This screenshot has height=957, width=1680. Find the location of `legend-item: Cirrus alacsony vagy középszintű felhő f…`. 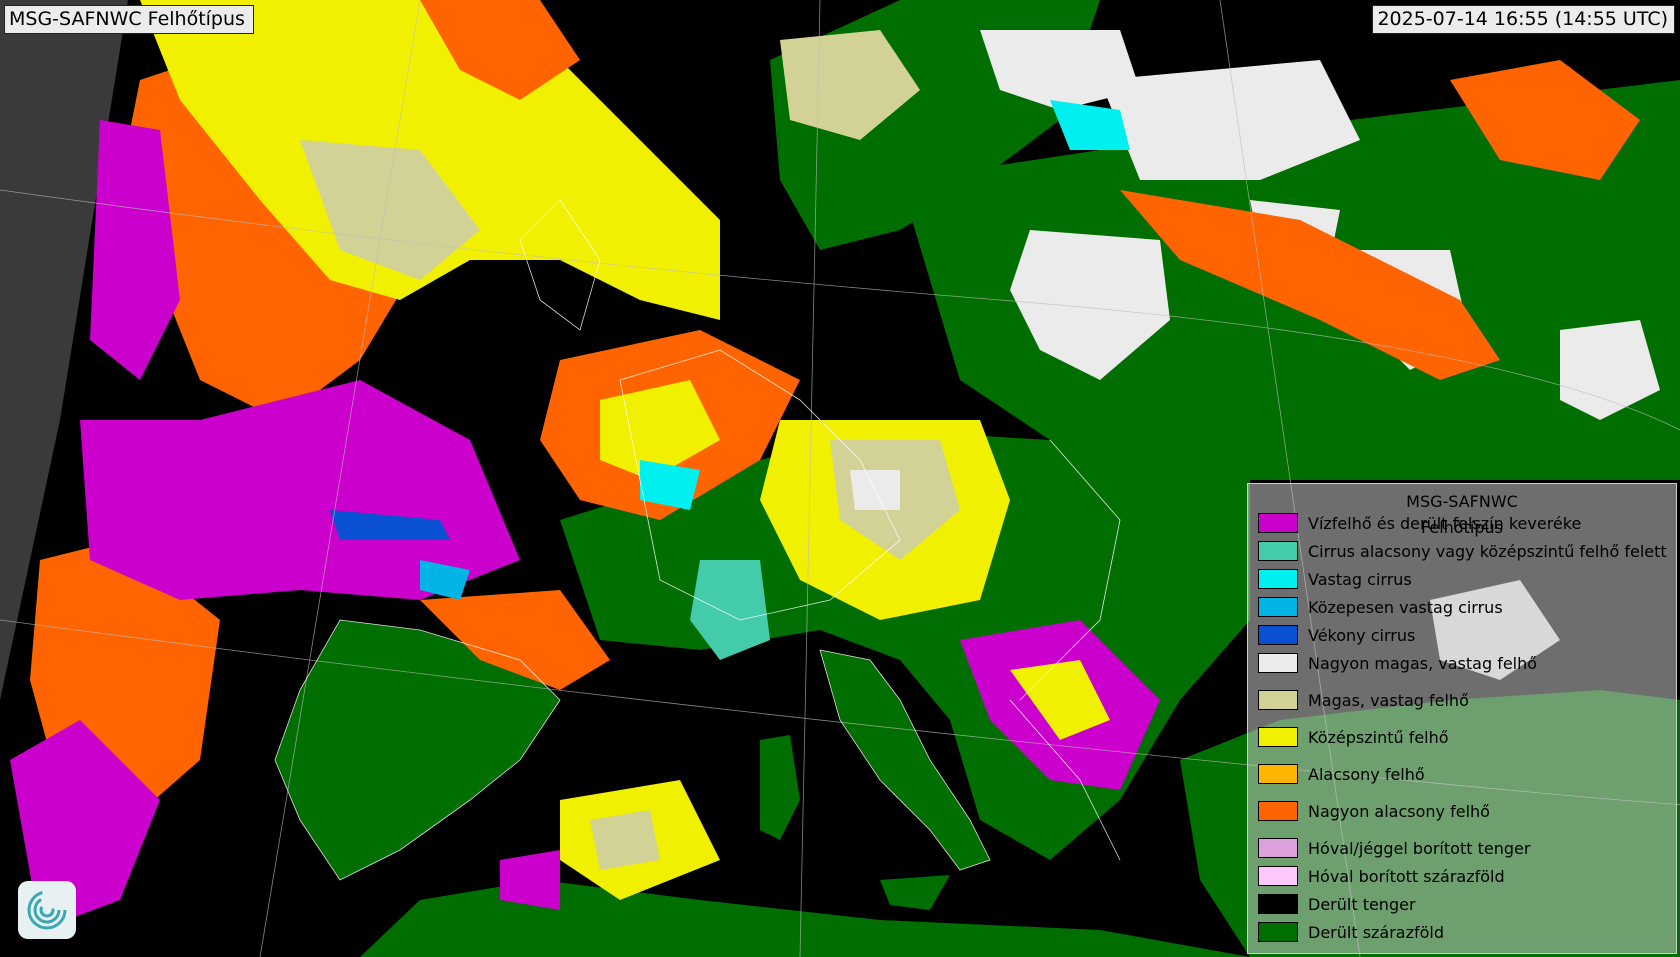

legend-item: Cirrus alacsony vagy középszintű felhő f… is located at coordinates (1462, 551).